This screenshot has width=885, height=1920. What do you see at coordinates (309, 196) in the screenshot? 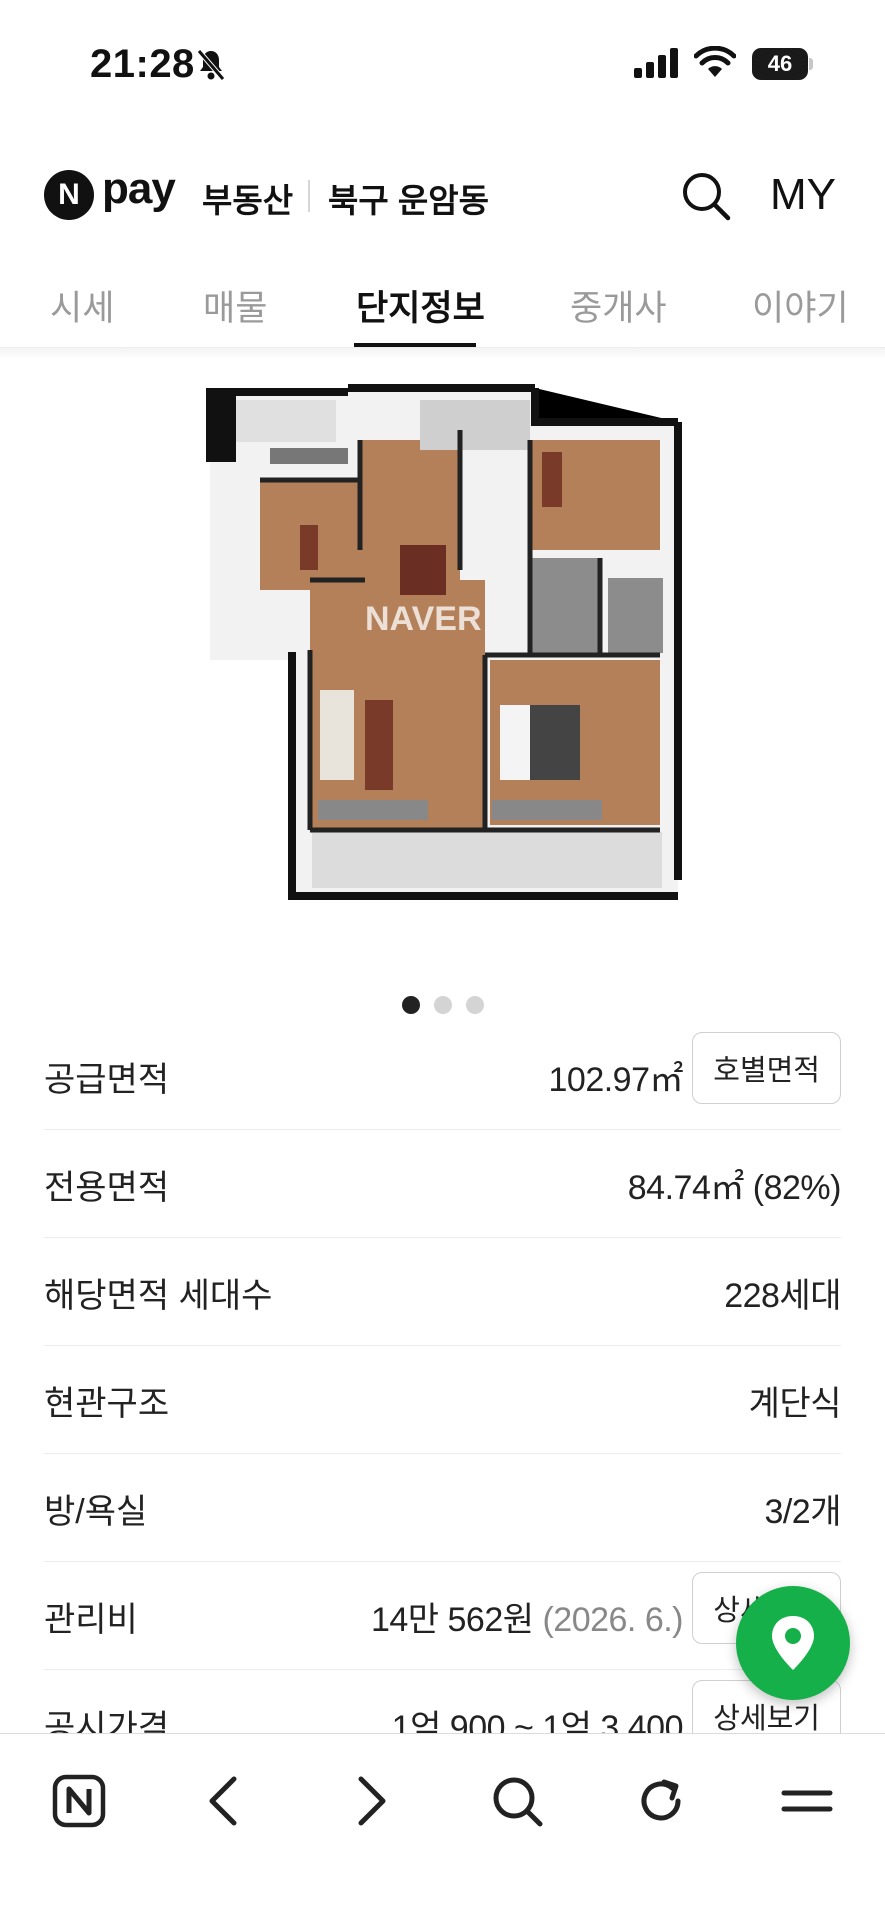
I see `header-divider` at bounding box center [309, 196].